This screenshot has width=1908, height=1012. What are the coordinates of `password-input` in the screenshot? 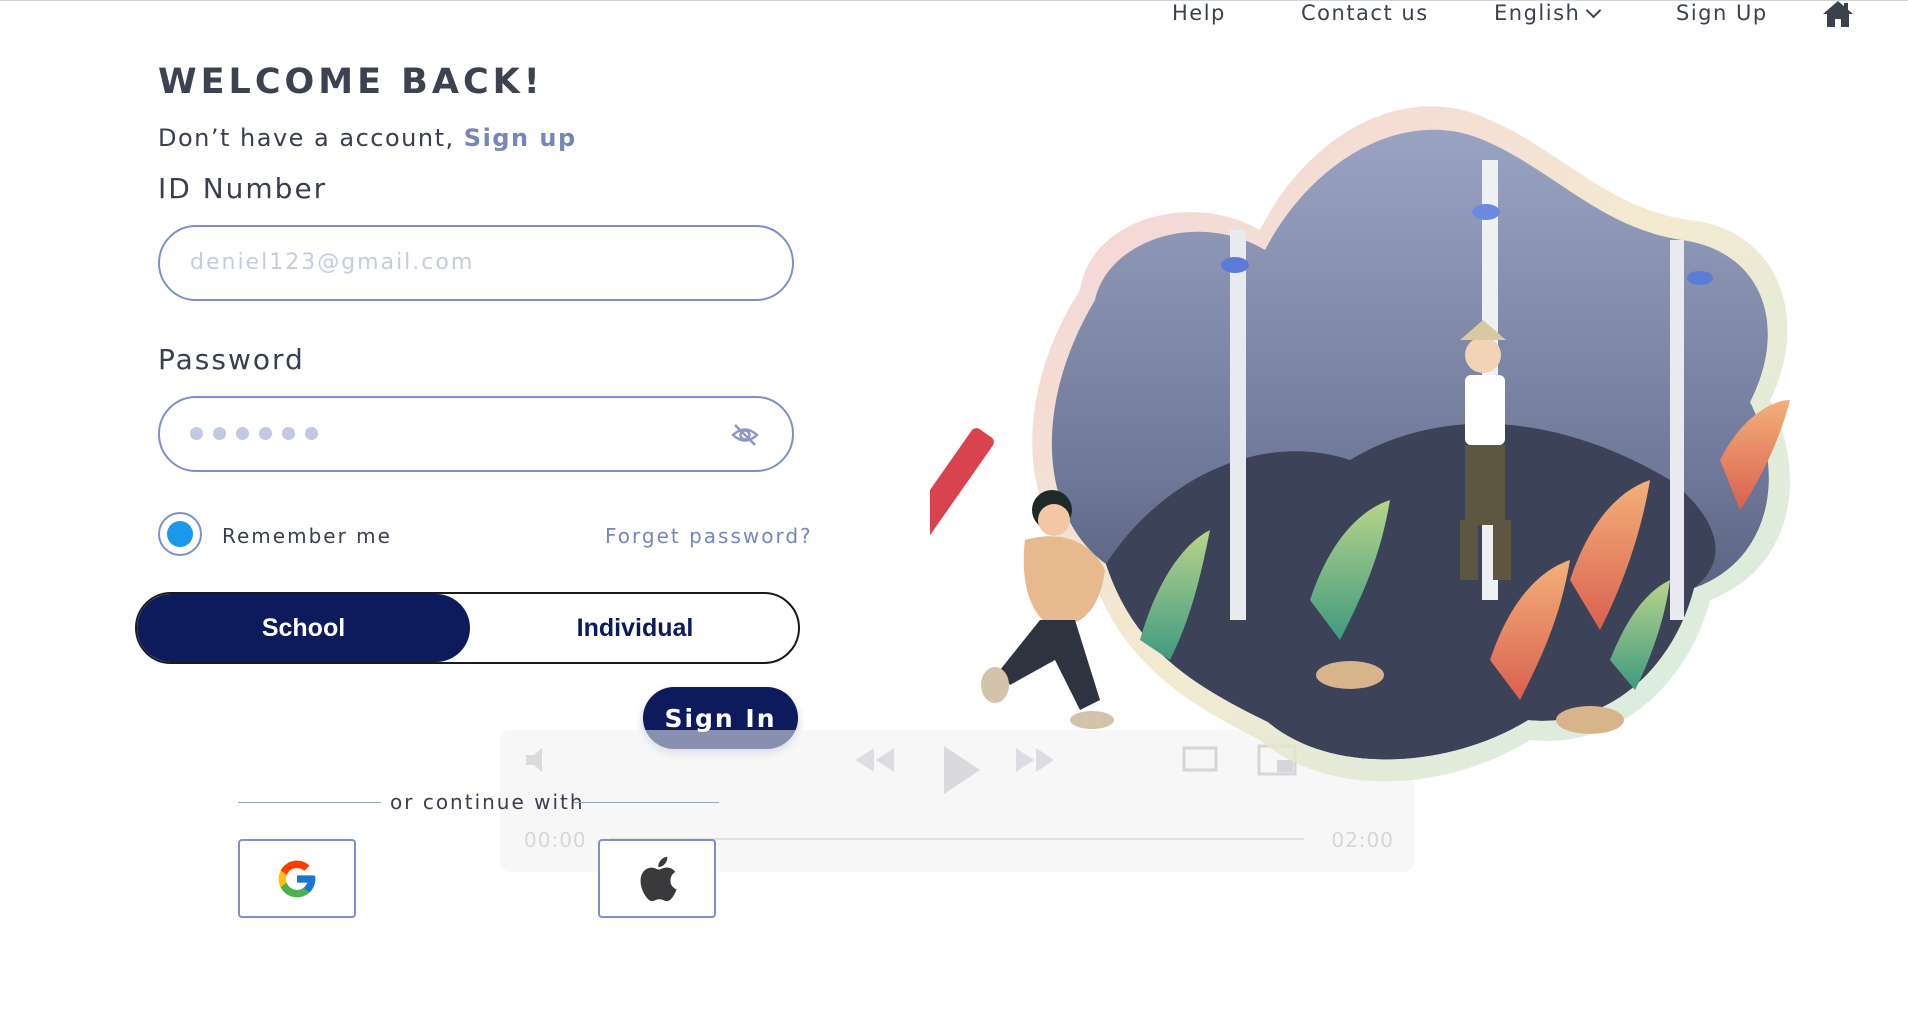 It's located at (476, 434).